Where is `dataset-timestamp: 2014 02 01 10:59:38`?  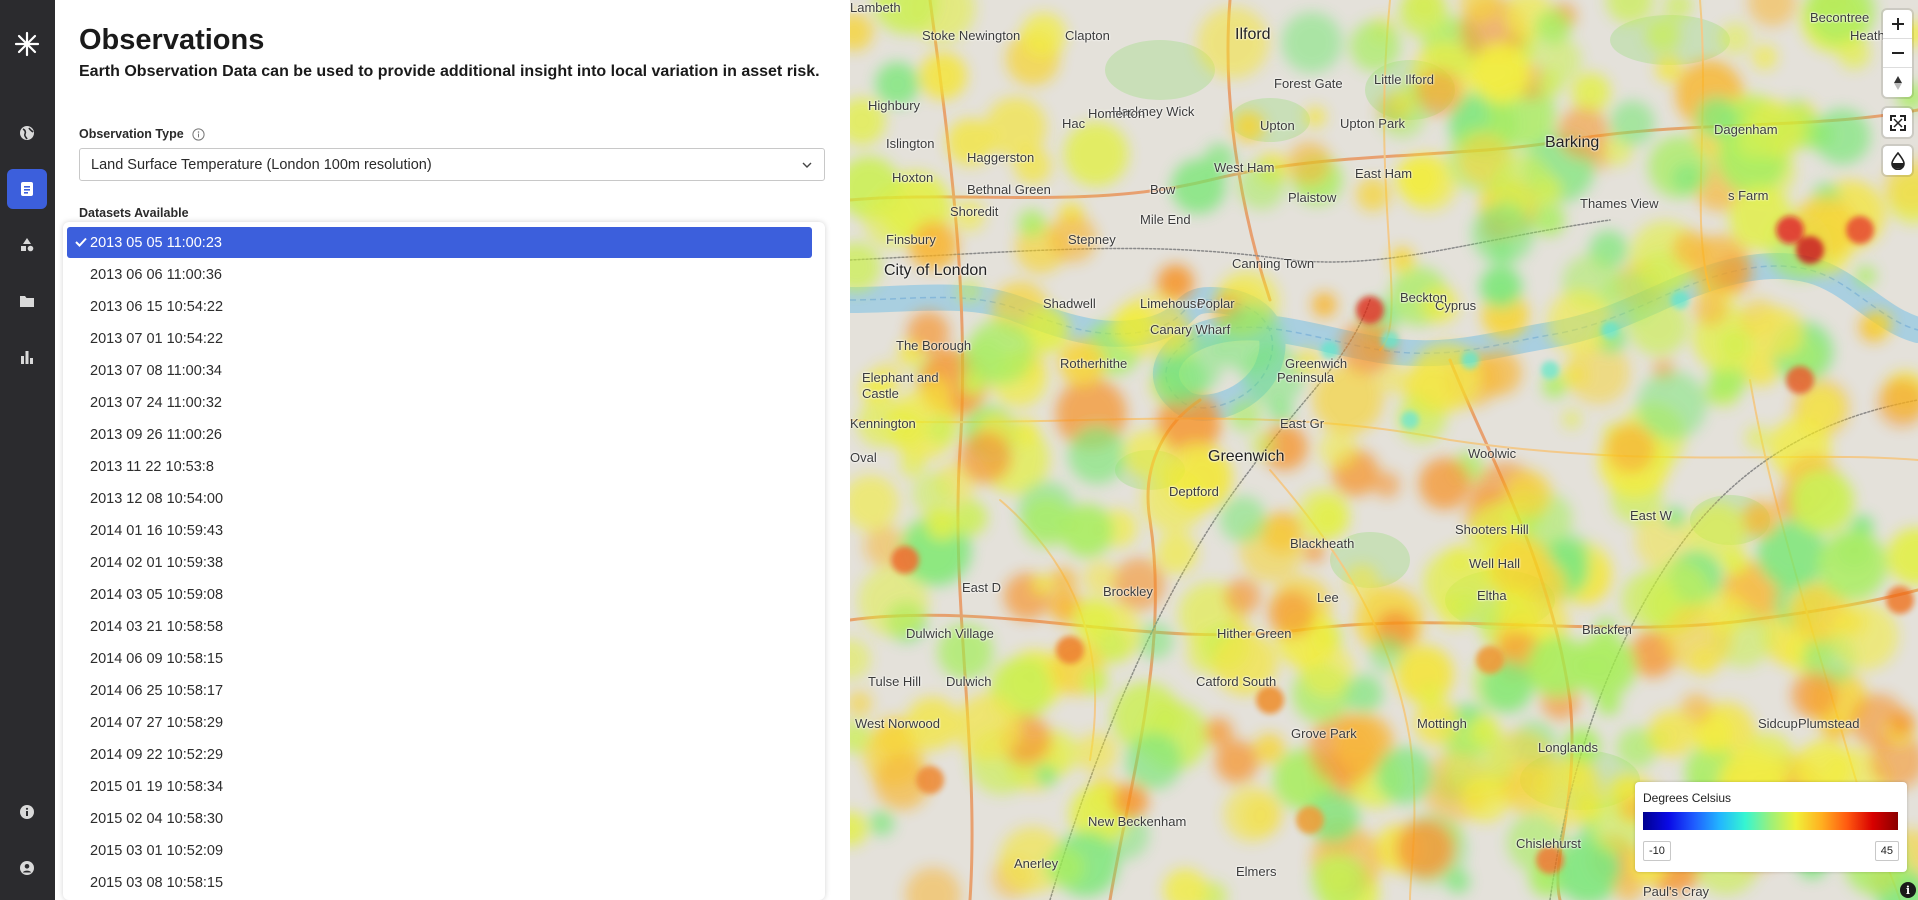 dataset-timestamp: 2014 02 01 10:59:38 is located at coordinates (157, 562).